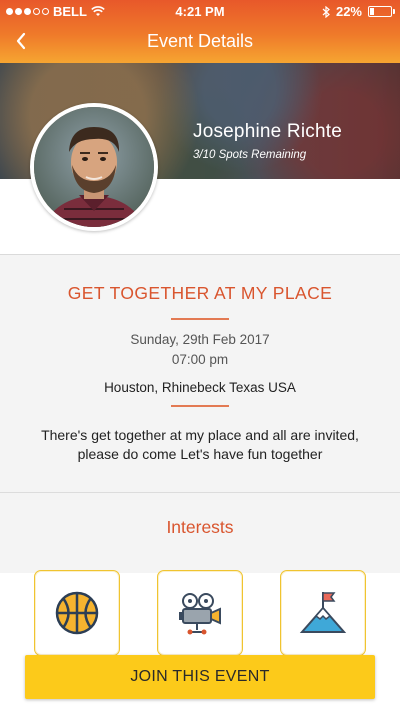 Image resolution: width=400 pixels, height=712 pixels. I want to click on film-camera-icon, so click(200, 614).